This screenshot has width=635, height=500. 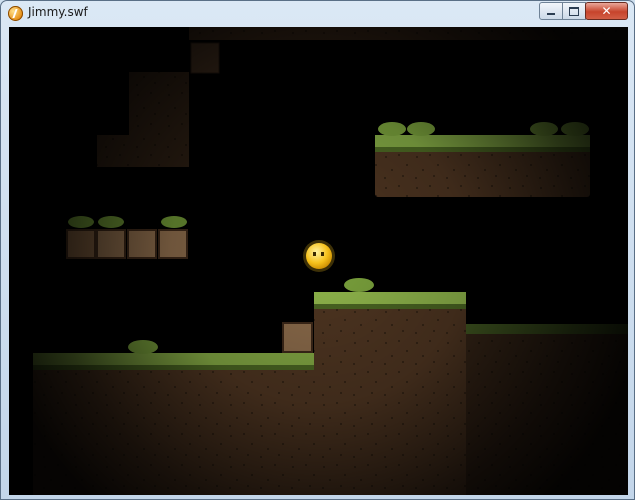 What do you see at coordinates (551, 14) in the screenshot?
I see `minimize-icon` at bounding box center [551, 14].